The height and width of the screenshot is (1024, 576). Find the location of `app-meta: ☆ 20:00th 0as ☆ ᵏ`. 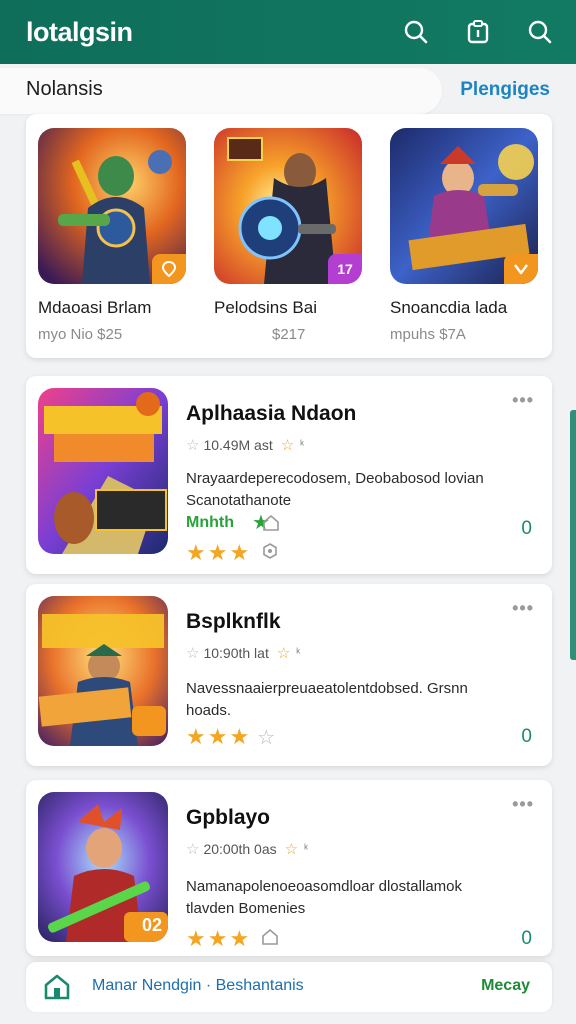

app-meta: ☆ 20:00th 0as ☆ ᵏ is located at coordinates (247, 849).